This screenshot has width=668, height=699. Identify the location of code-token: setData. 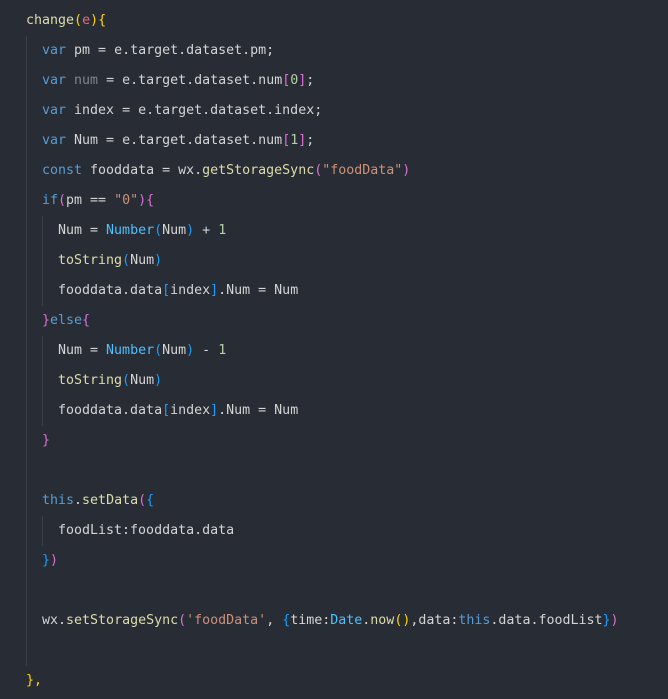
(110, 500).